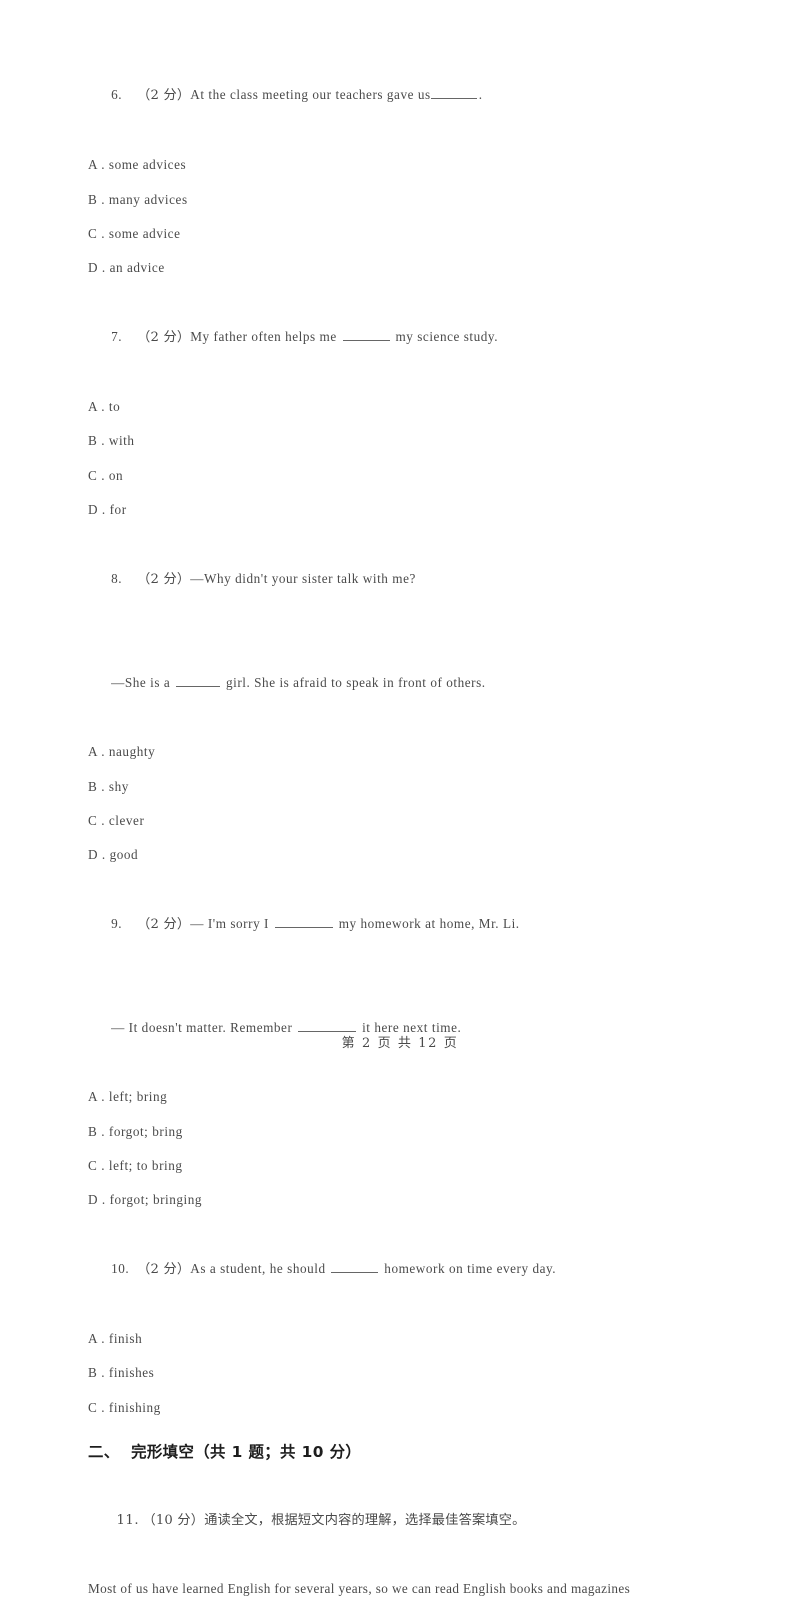 The height and width of the screenshot is (1607, 800). What do you see at coordinates (424, 234) in the screenshot?
I see `option-item: C . some advice` at bounding box center [424, 234].